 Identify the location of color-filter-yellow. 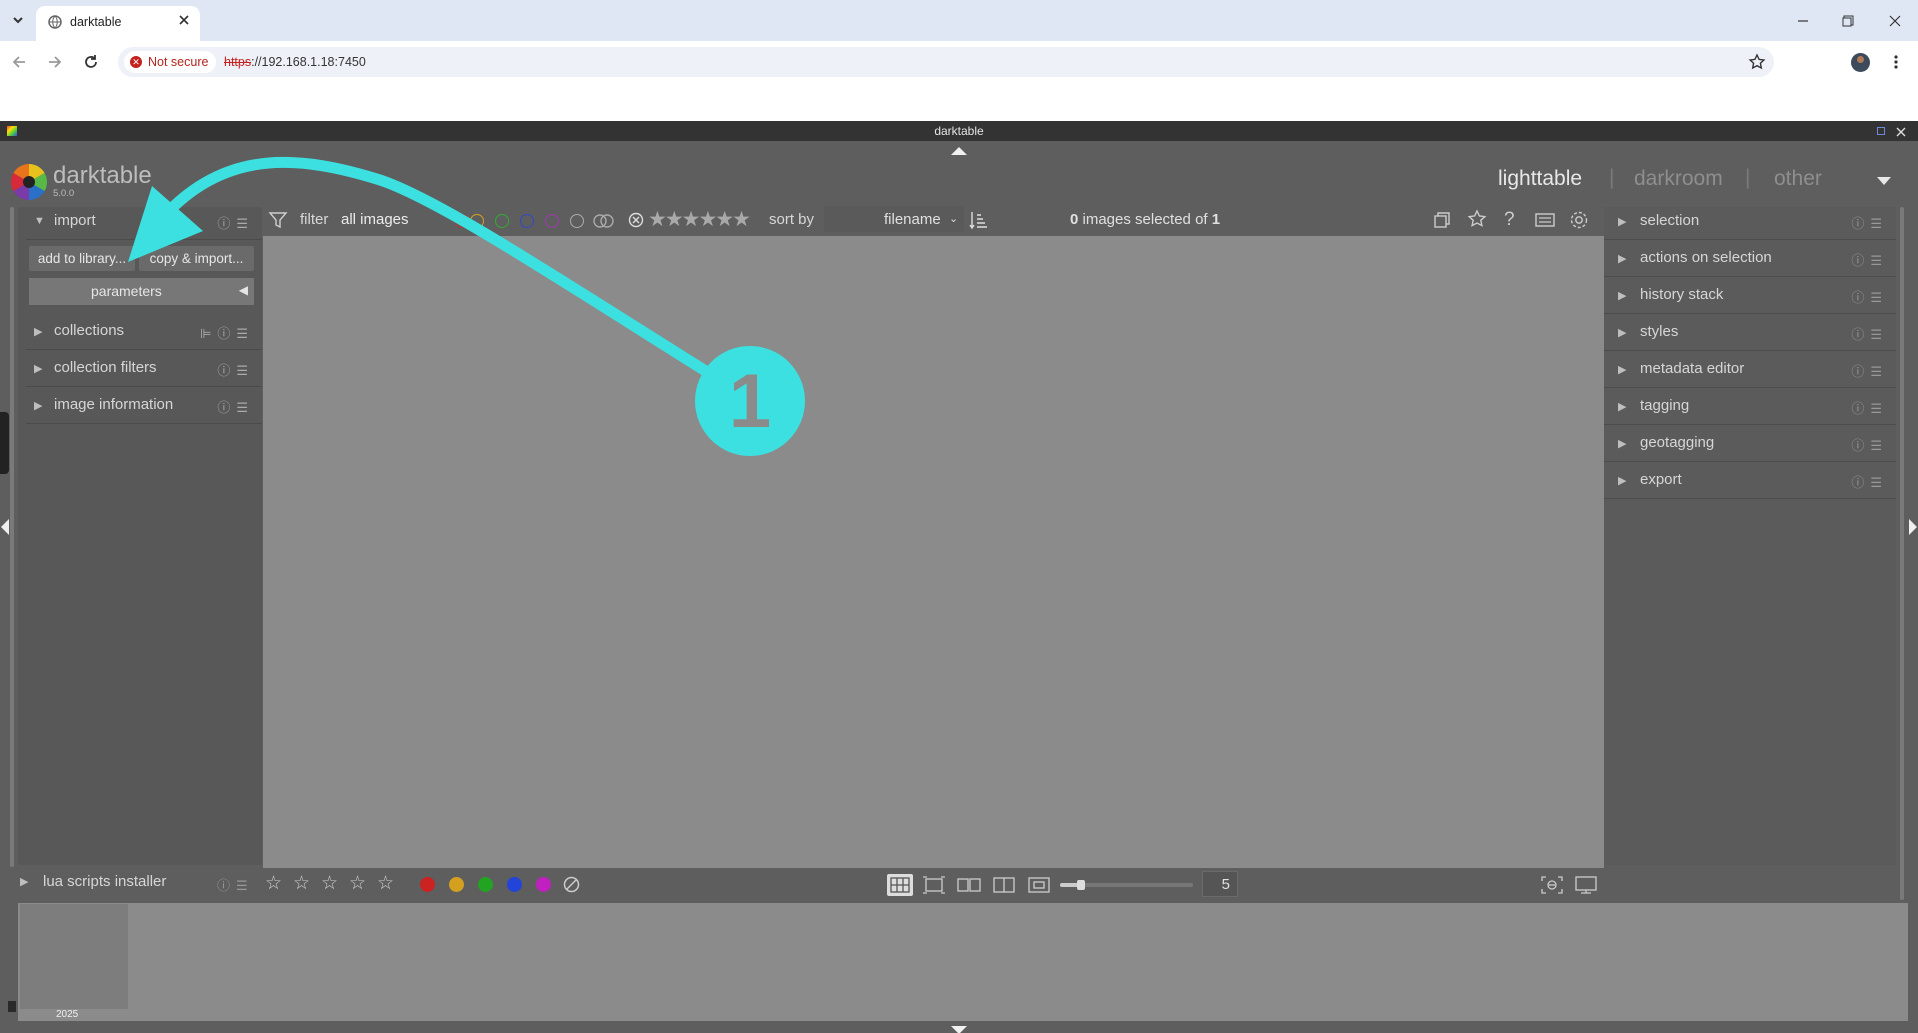
(477, 221).